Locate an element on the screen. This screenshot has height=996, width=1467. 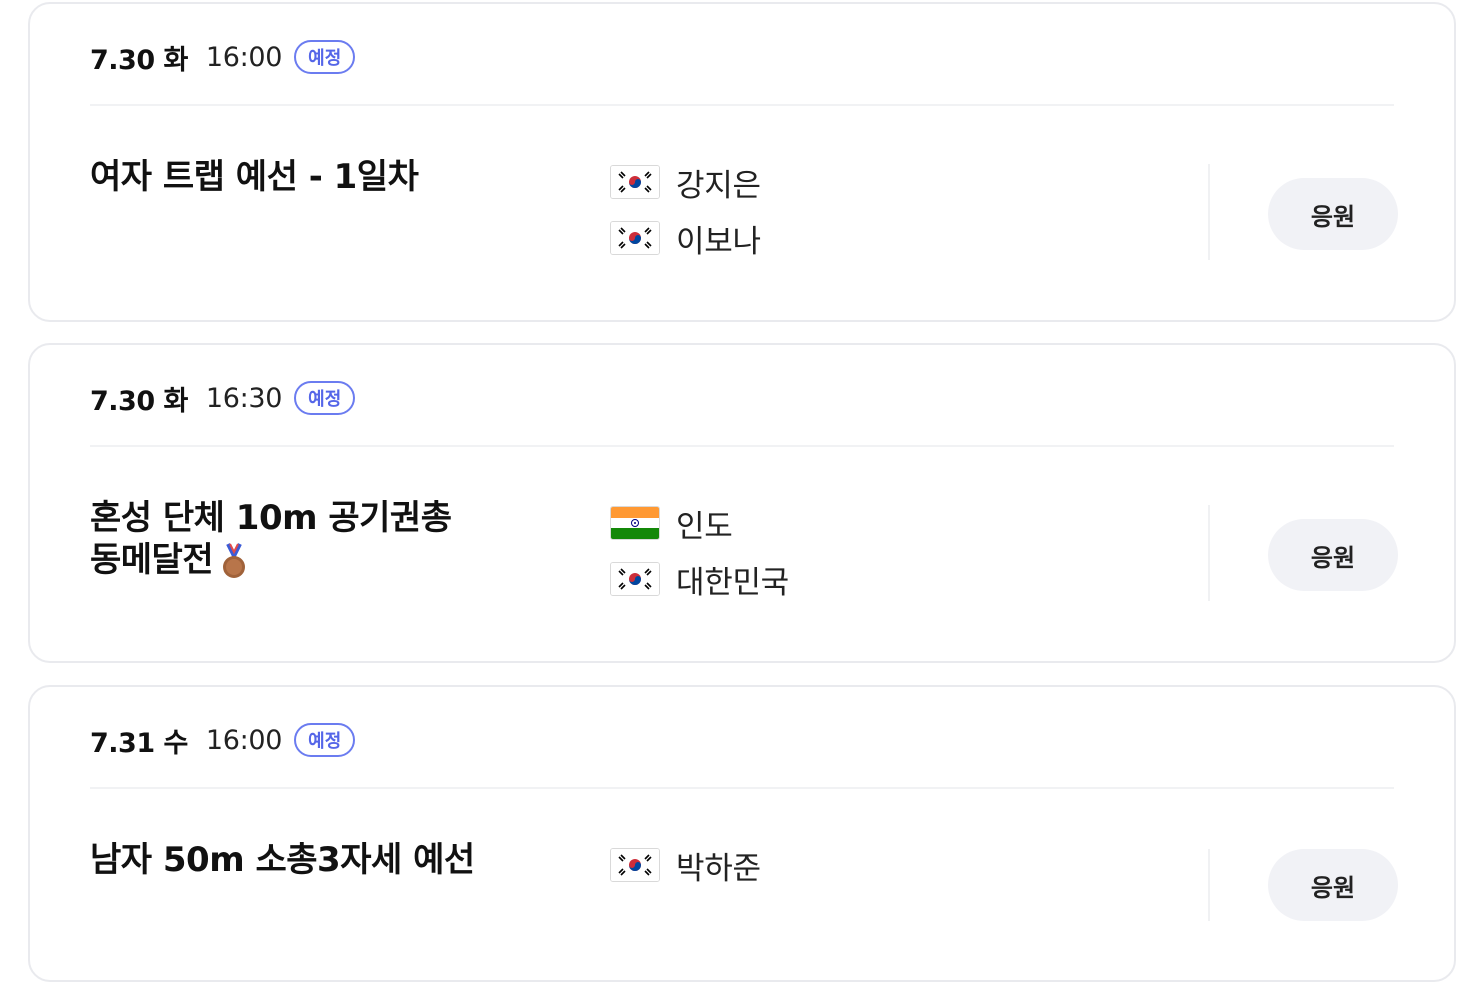
participant-list: 인도 대한민국 is located at coordinates (699, 559).